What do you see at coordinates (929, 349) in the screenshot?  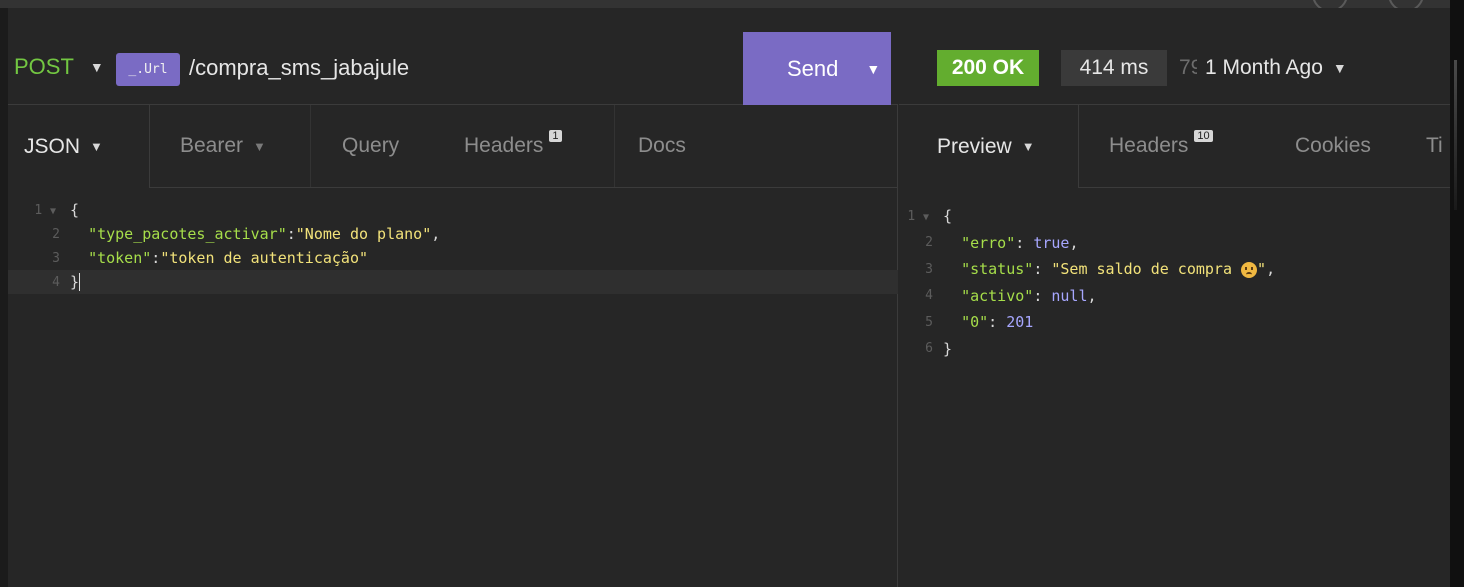 I see `line-number: 6` at bounding box center [929, 349].